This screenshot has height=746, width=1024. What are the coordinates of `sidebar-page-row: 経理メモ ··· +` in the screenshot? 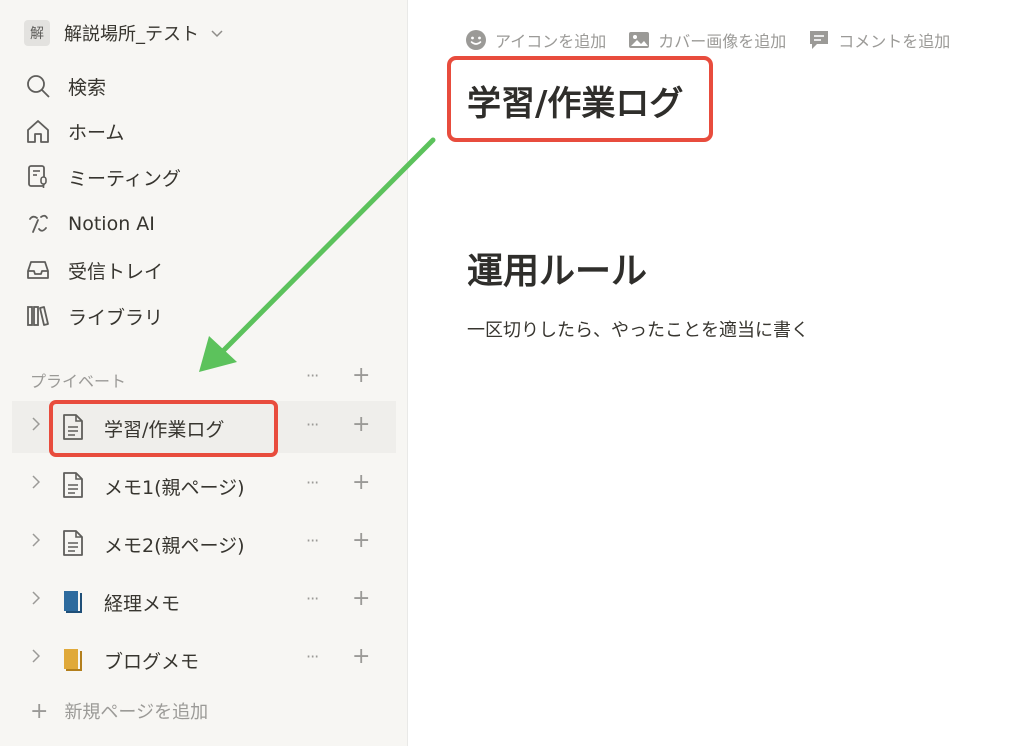 It's located at (204, 601).